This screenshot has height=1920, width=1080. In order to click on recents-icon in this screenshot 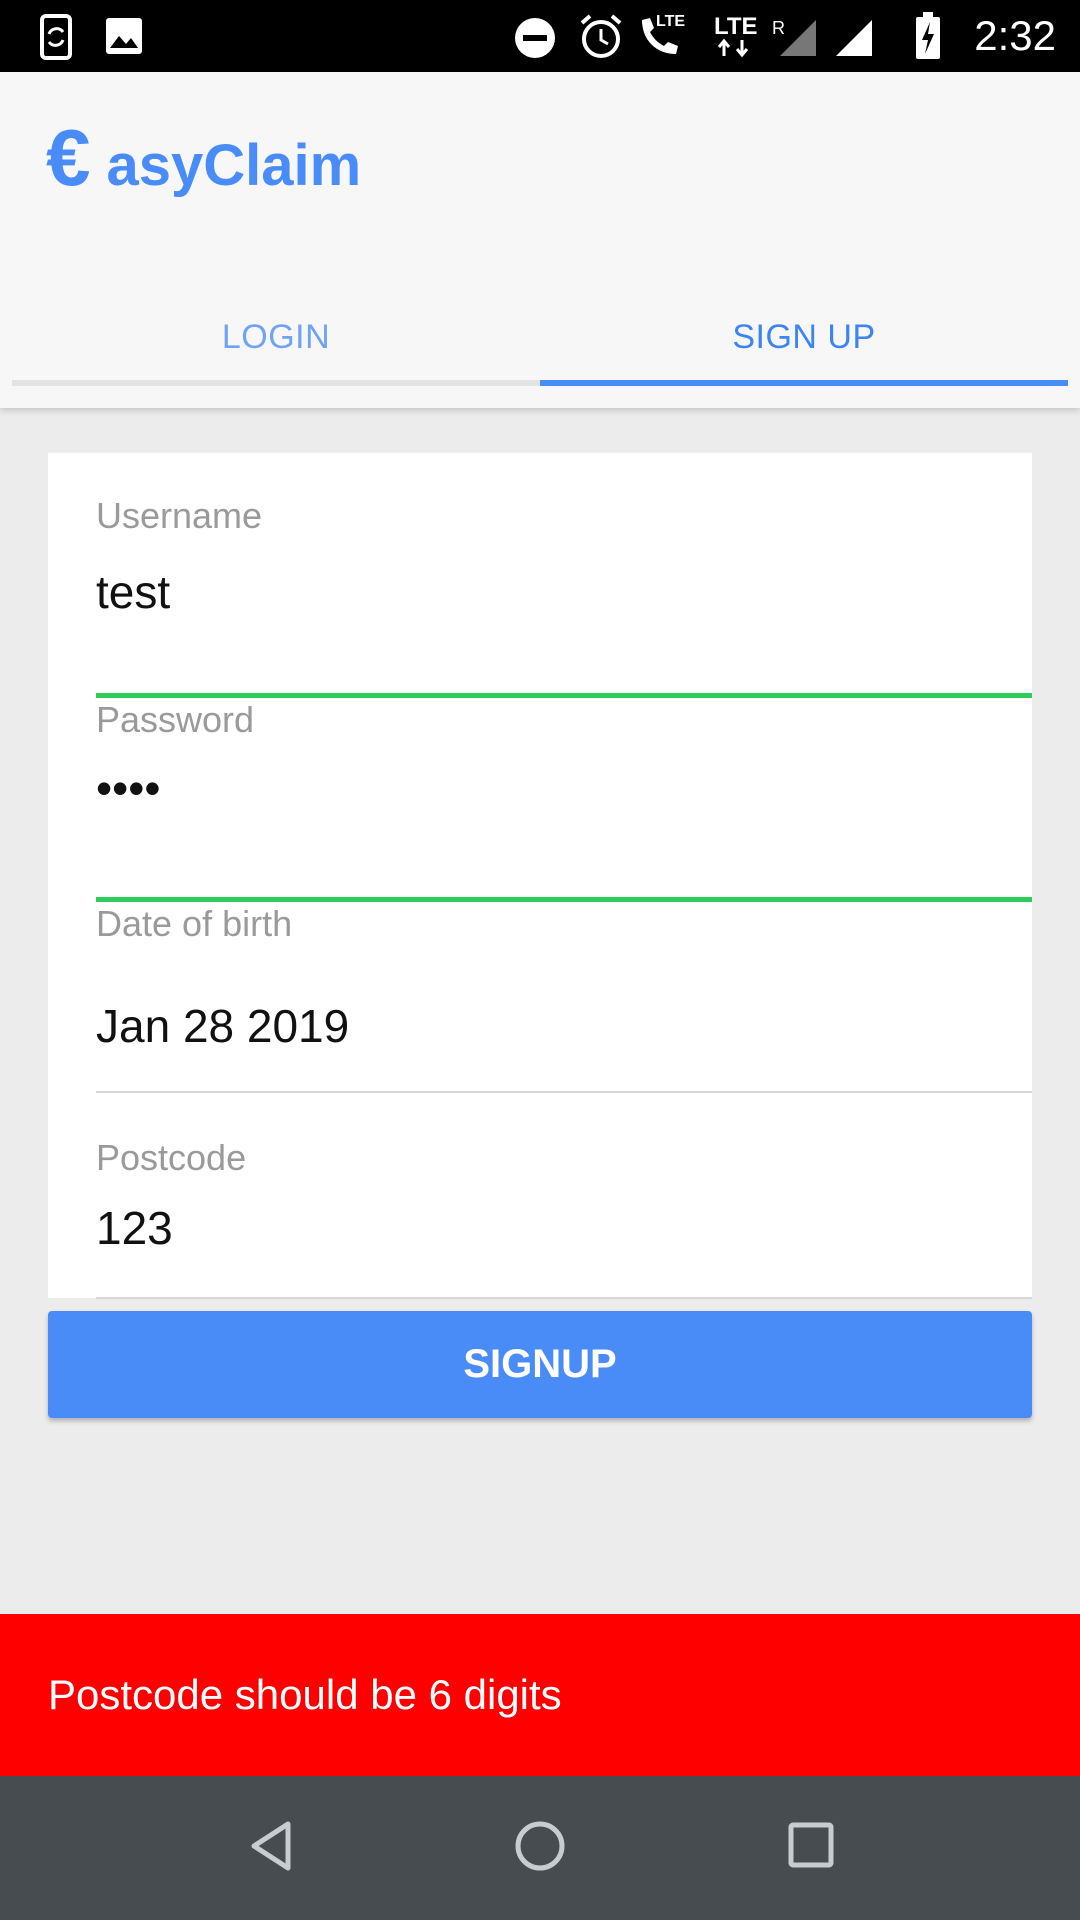, I will do `click(811, 1847)`.